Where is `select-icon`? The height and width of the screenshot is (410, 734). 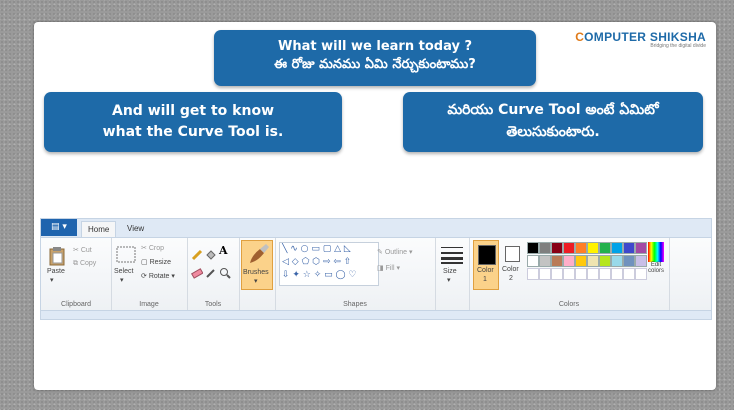 select-icon is located at coordinates (126, 254).